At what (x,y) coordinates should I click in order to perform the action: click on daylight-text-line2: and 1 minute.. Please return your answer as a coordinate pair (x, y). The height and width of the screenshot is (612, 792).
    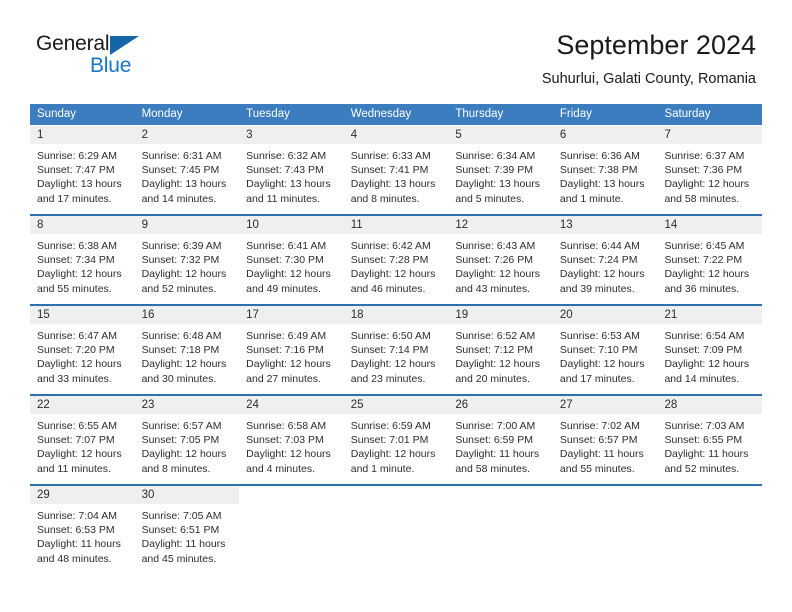
    Looking at the image, I should click on (382, 468).